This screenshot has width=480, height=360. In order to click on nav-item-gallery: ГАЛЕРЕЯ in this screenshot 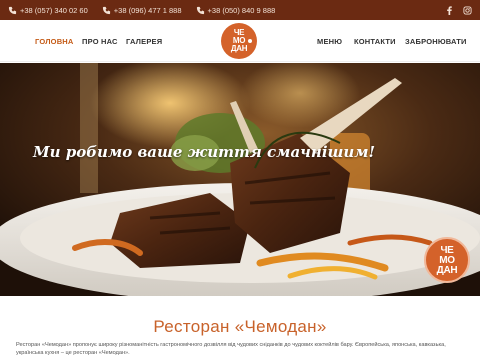, I will do `click(144, 41)`.